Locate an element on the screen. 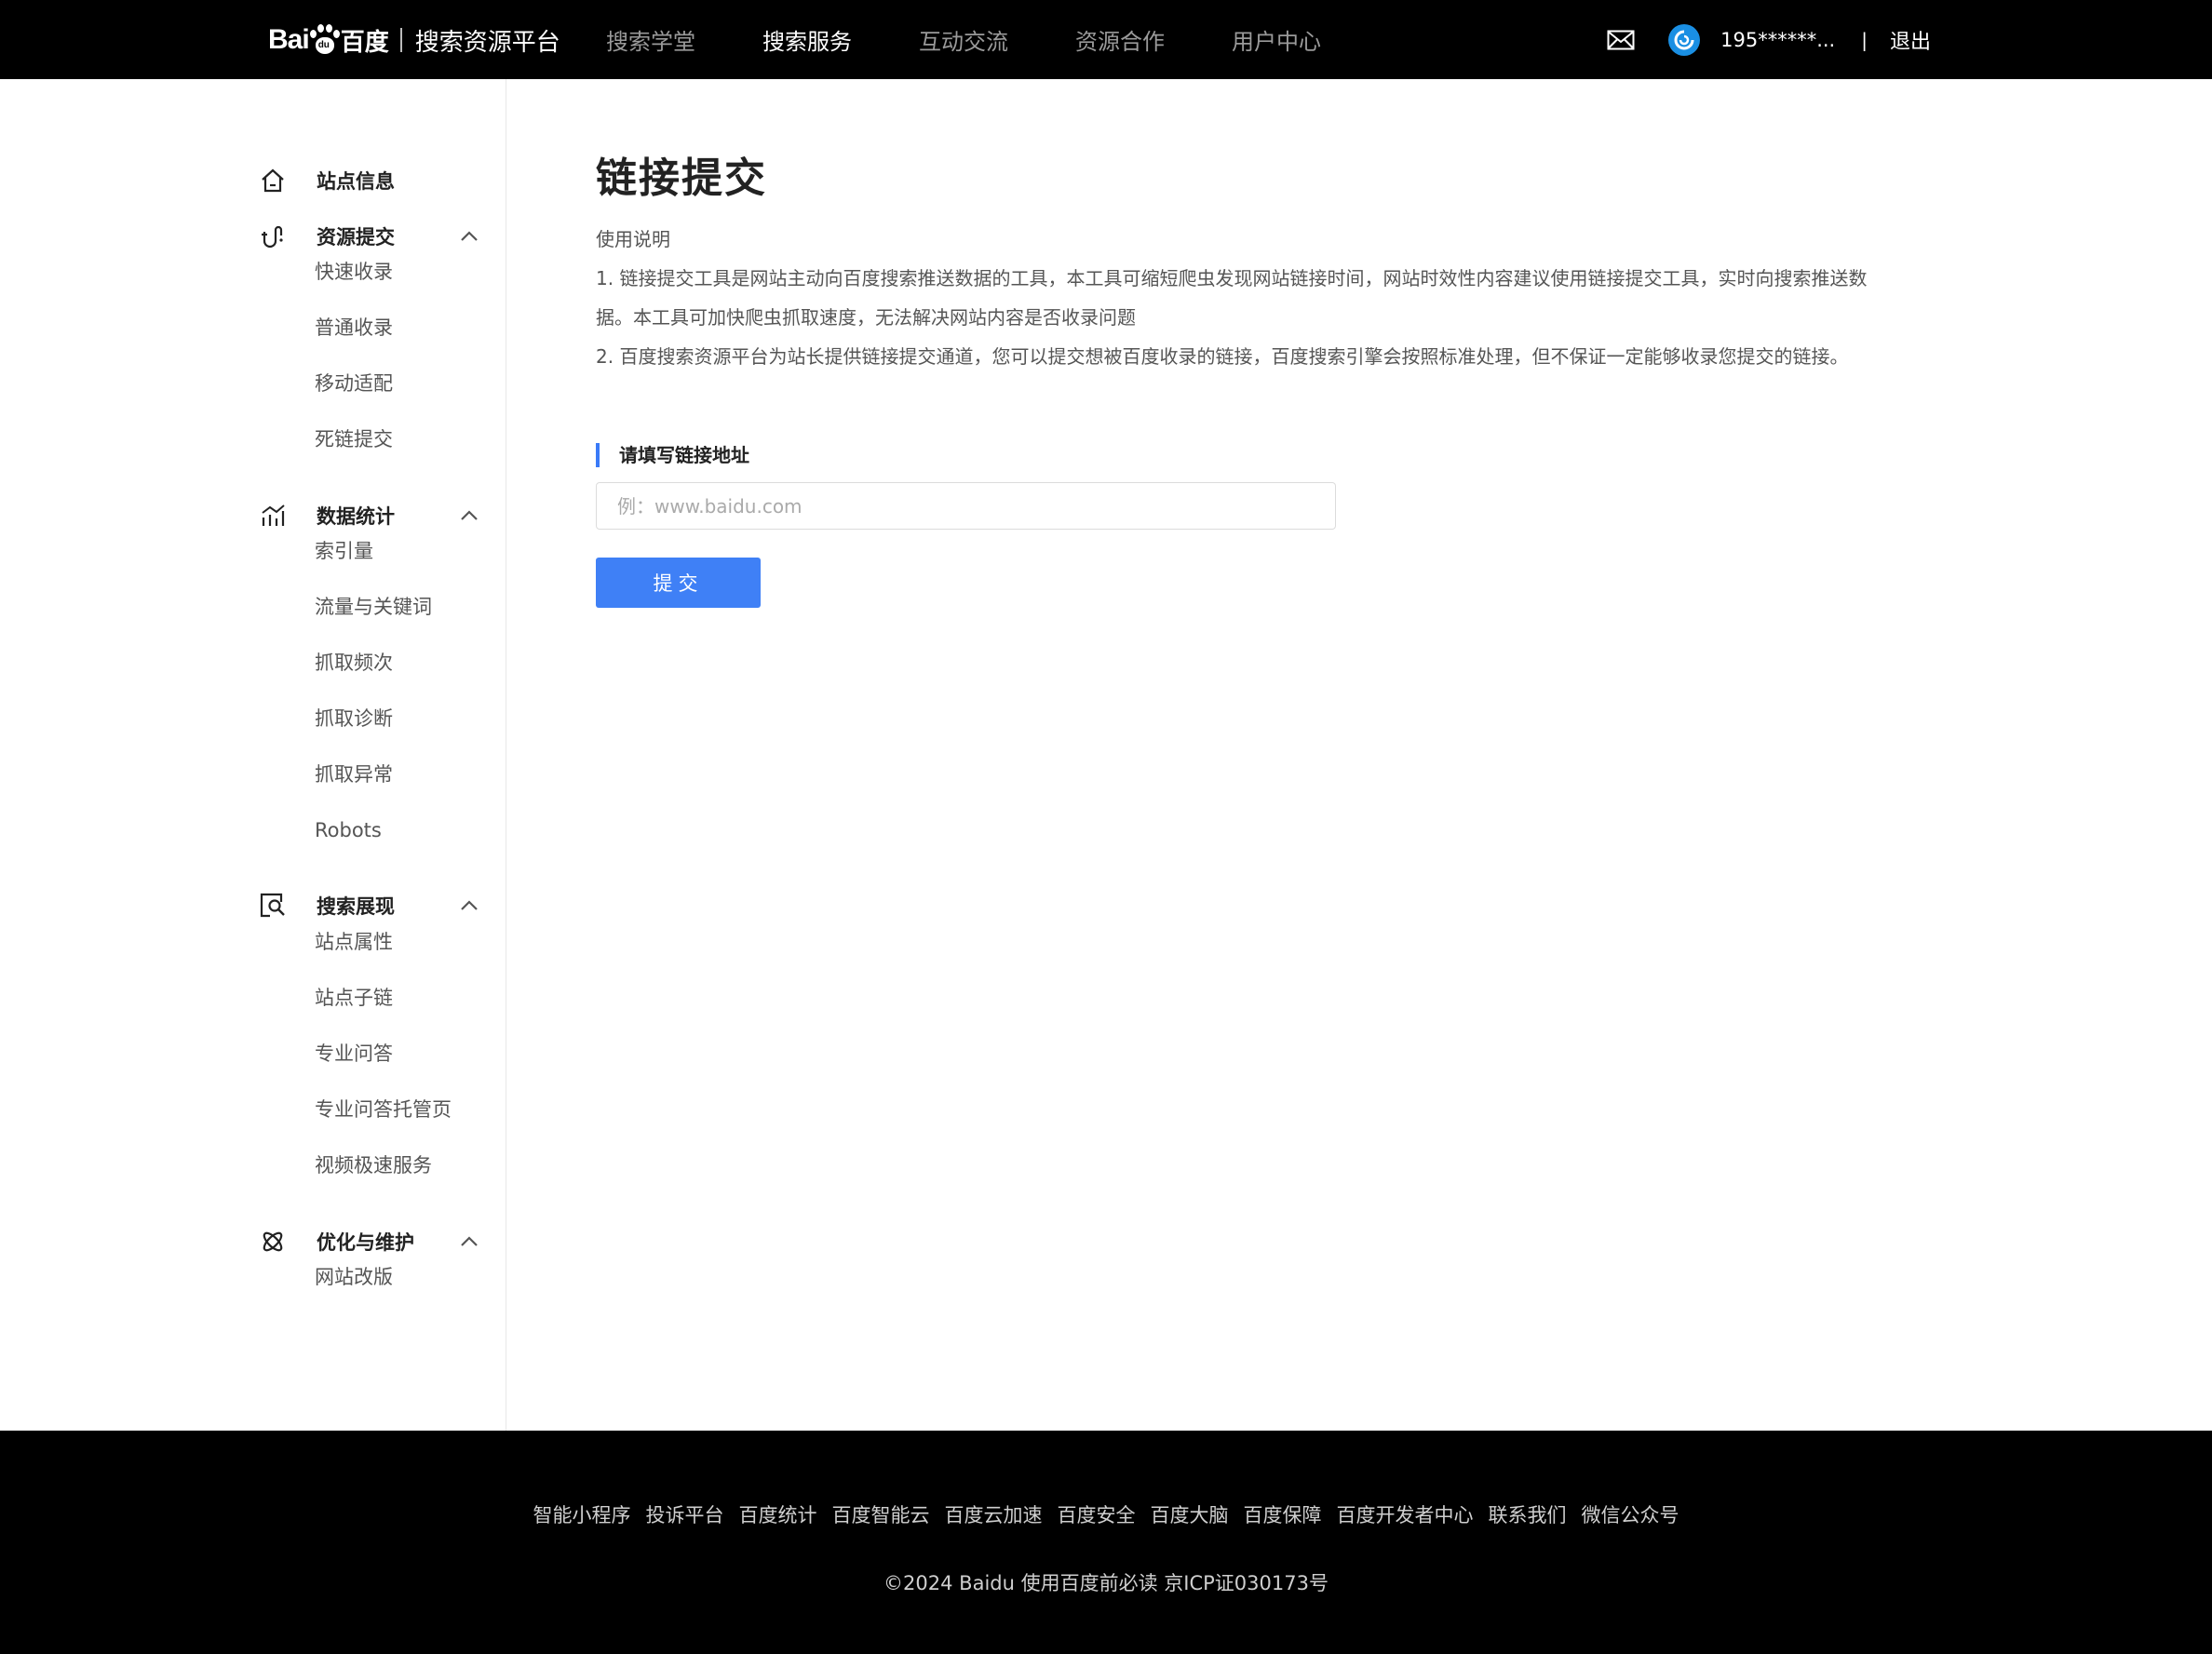 The height and width of the screenshot is (1654, 2212). nav-item-search-academy: 搜索学堂 is located at coordinates (650, 39).